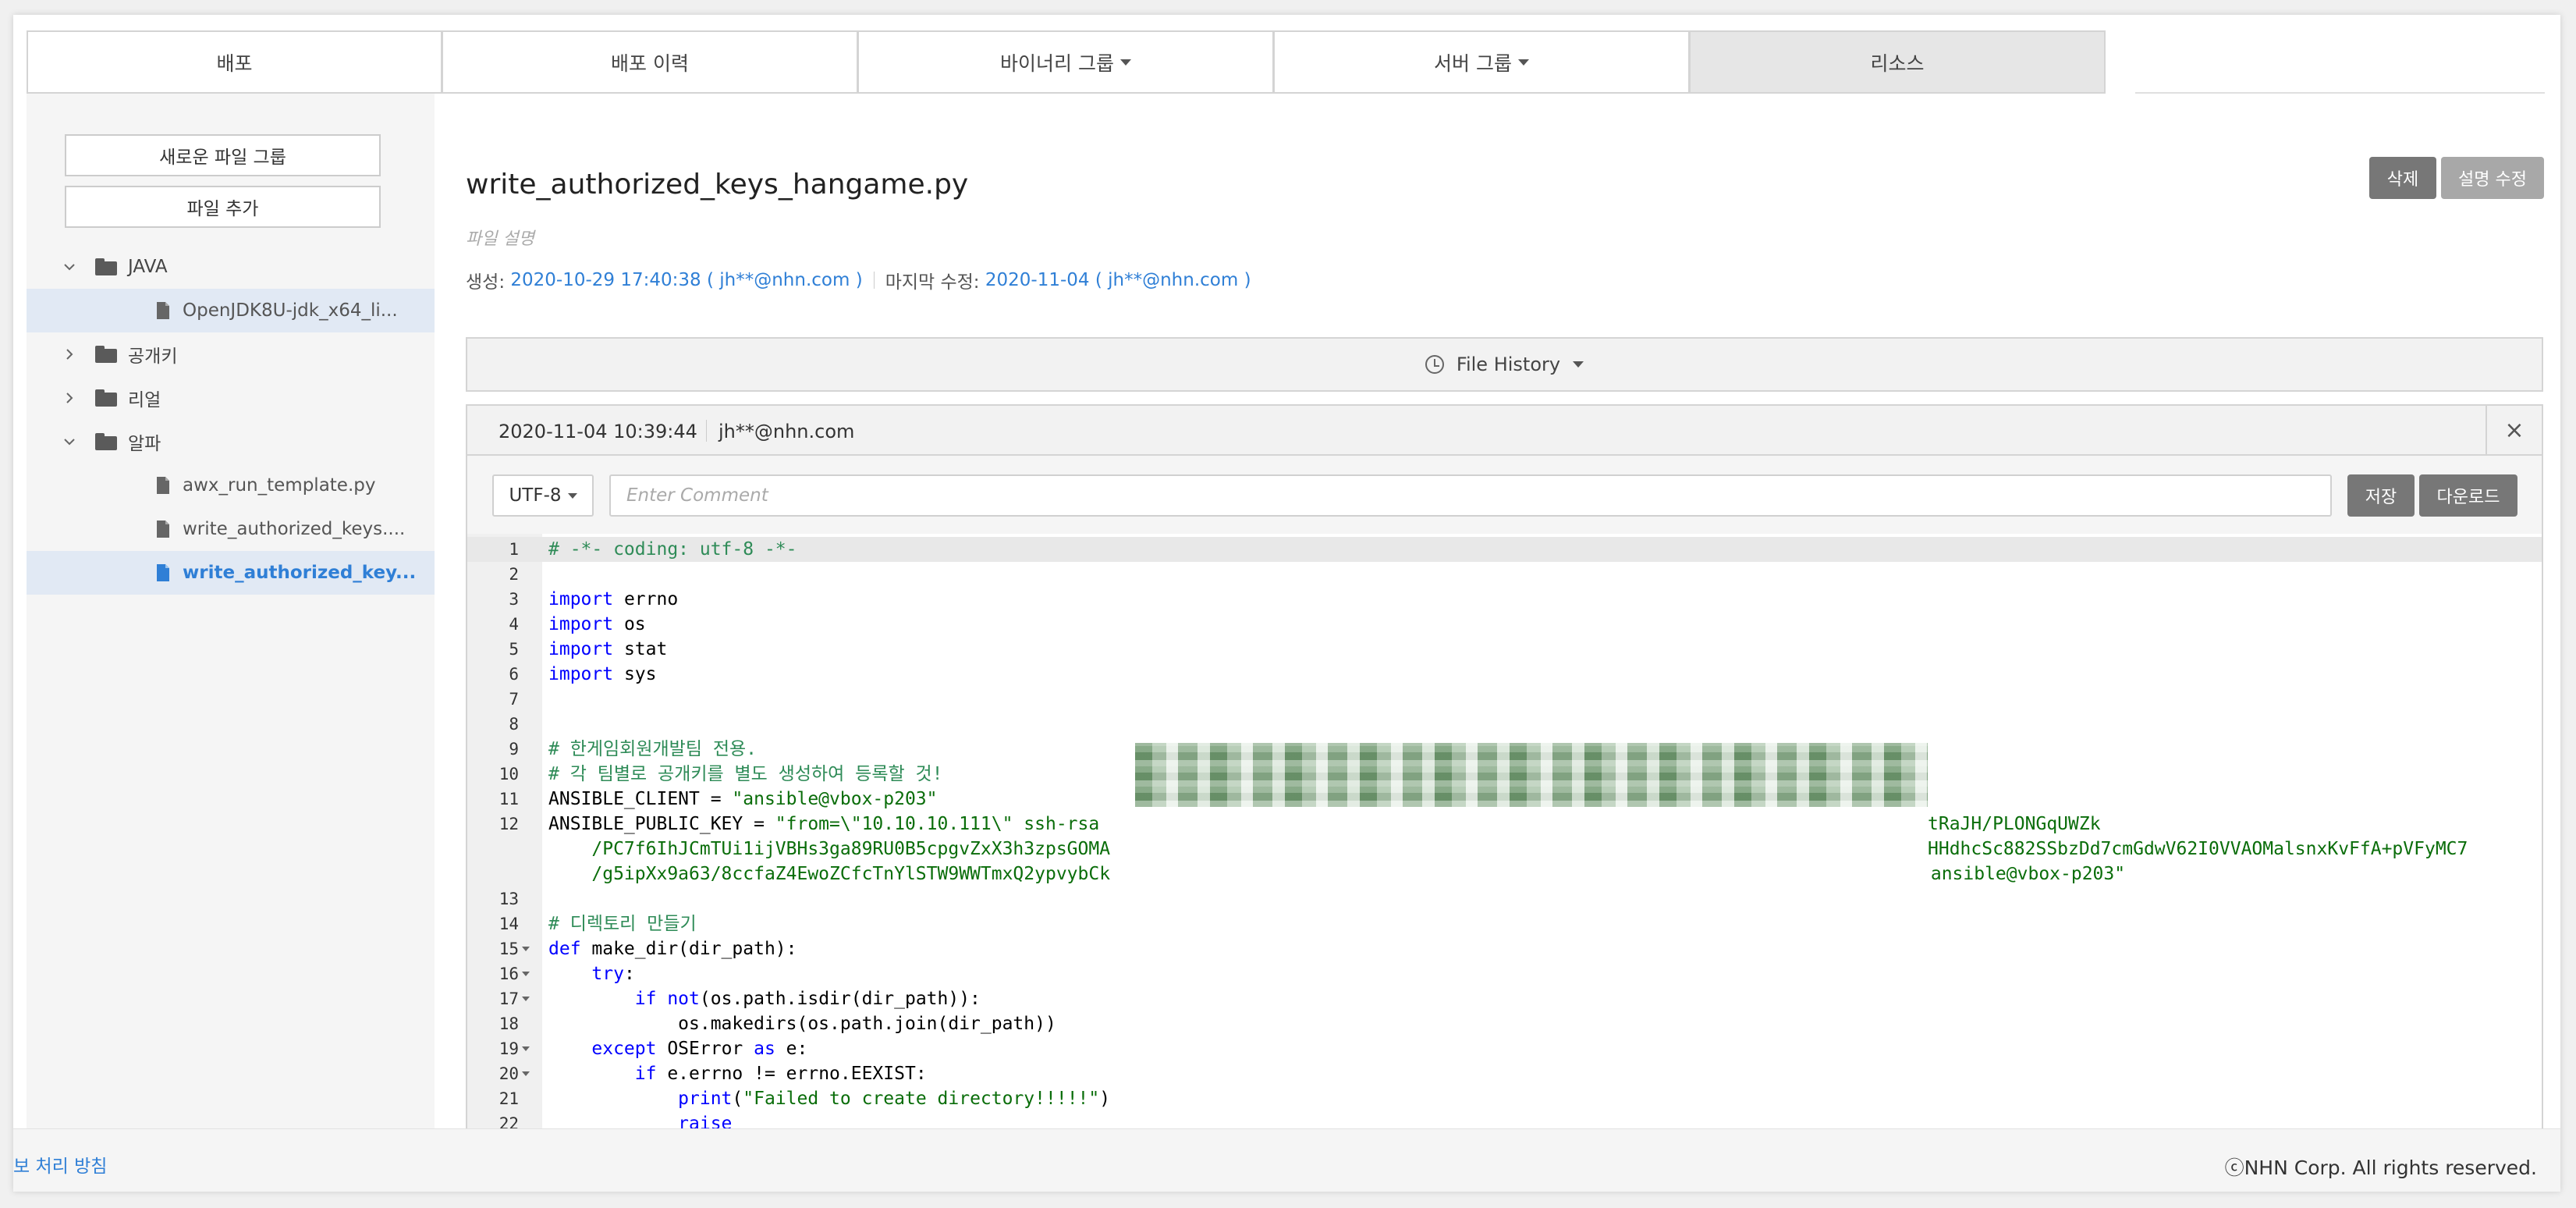 The height and width of the screenshot is (1208, 2576). I want to click on code-text: if not(os.path.isdir(dir_path)):, so click(807, 999).